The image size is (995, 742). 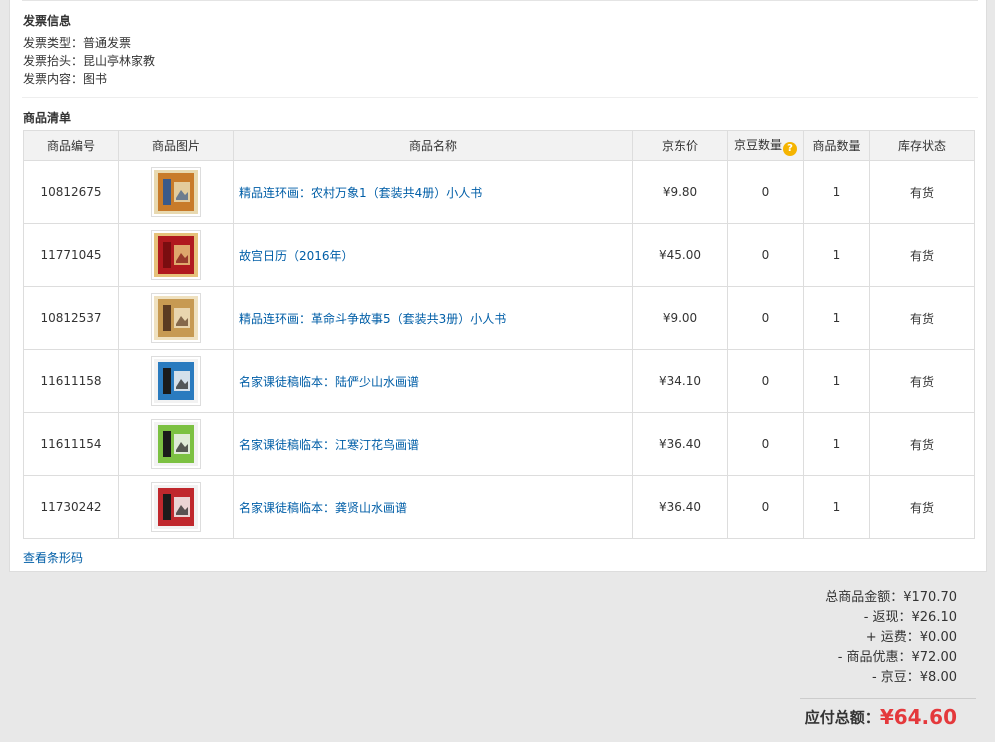 What do you see at coordinates (176, 145) in the screenshot?
I see `col-header-image: 商品图片` at bounding box center [176, 145].